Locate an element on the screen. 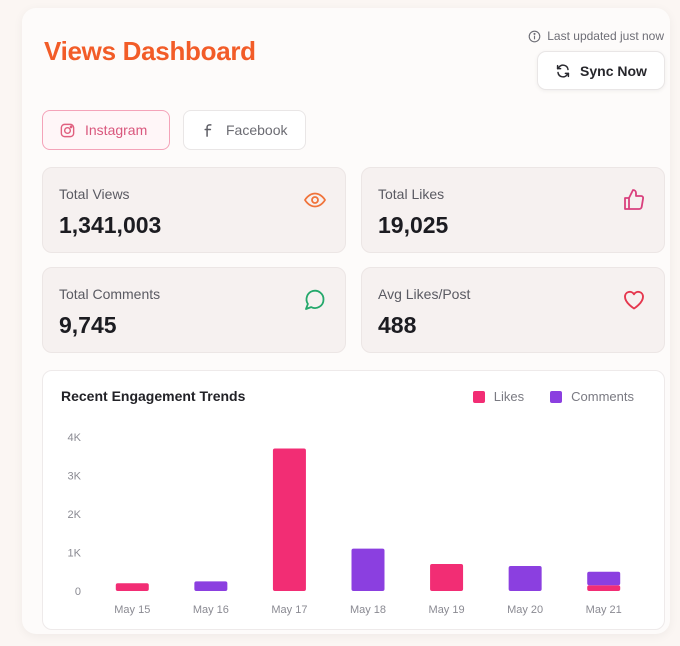  stat-label: Total Views is located at coordinates (94, 194).